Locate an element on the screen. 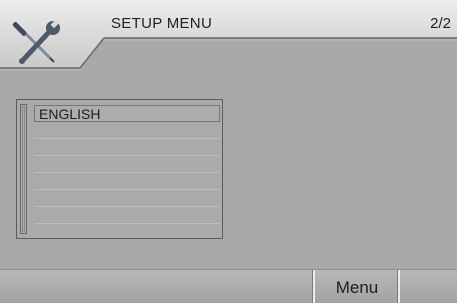 The width and height of the screenshot is (457, 303). page-title: SETUP MENU is located at coordinates (162, 23).